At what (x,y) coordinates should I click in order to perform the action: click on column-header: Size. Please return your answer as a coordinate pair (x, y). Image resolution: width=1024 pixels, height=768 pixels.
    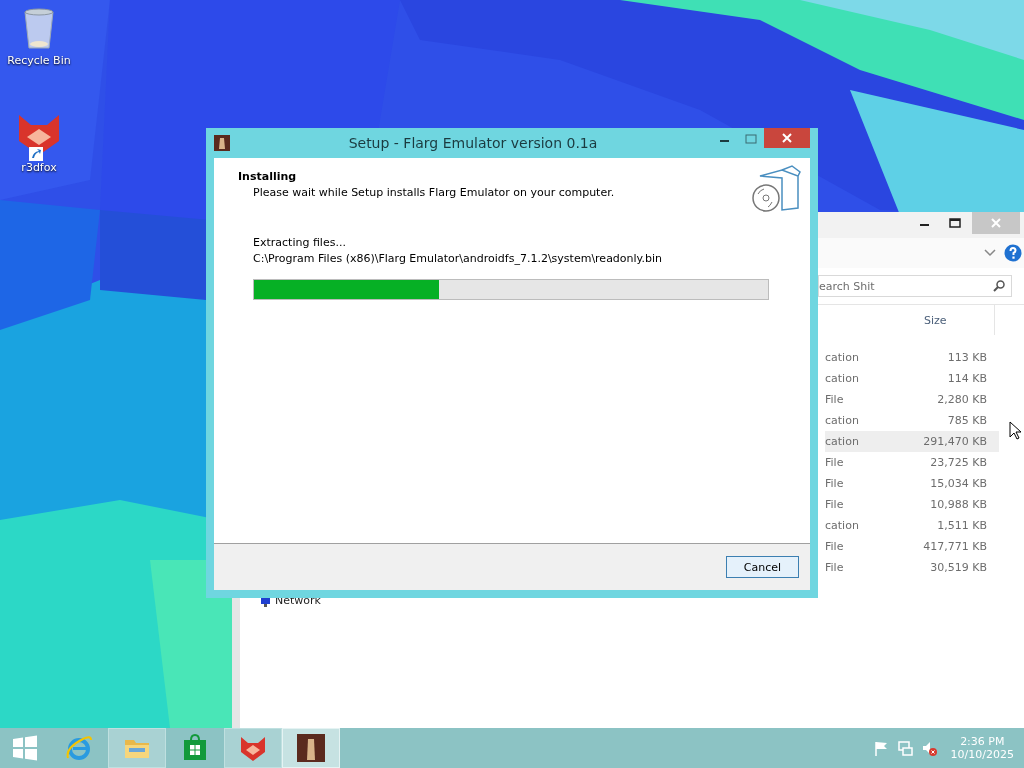
    Looking at the image, I should click on (955, 320).